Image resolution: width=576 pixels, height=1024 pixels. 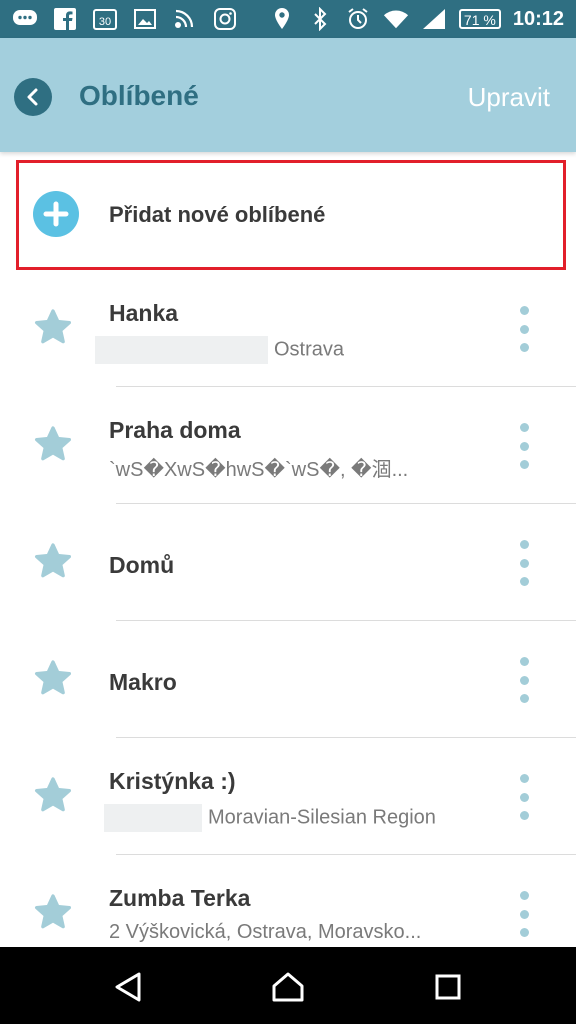 I want to click on facebook-icon, so click(x=65, y=19).